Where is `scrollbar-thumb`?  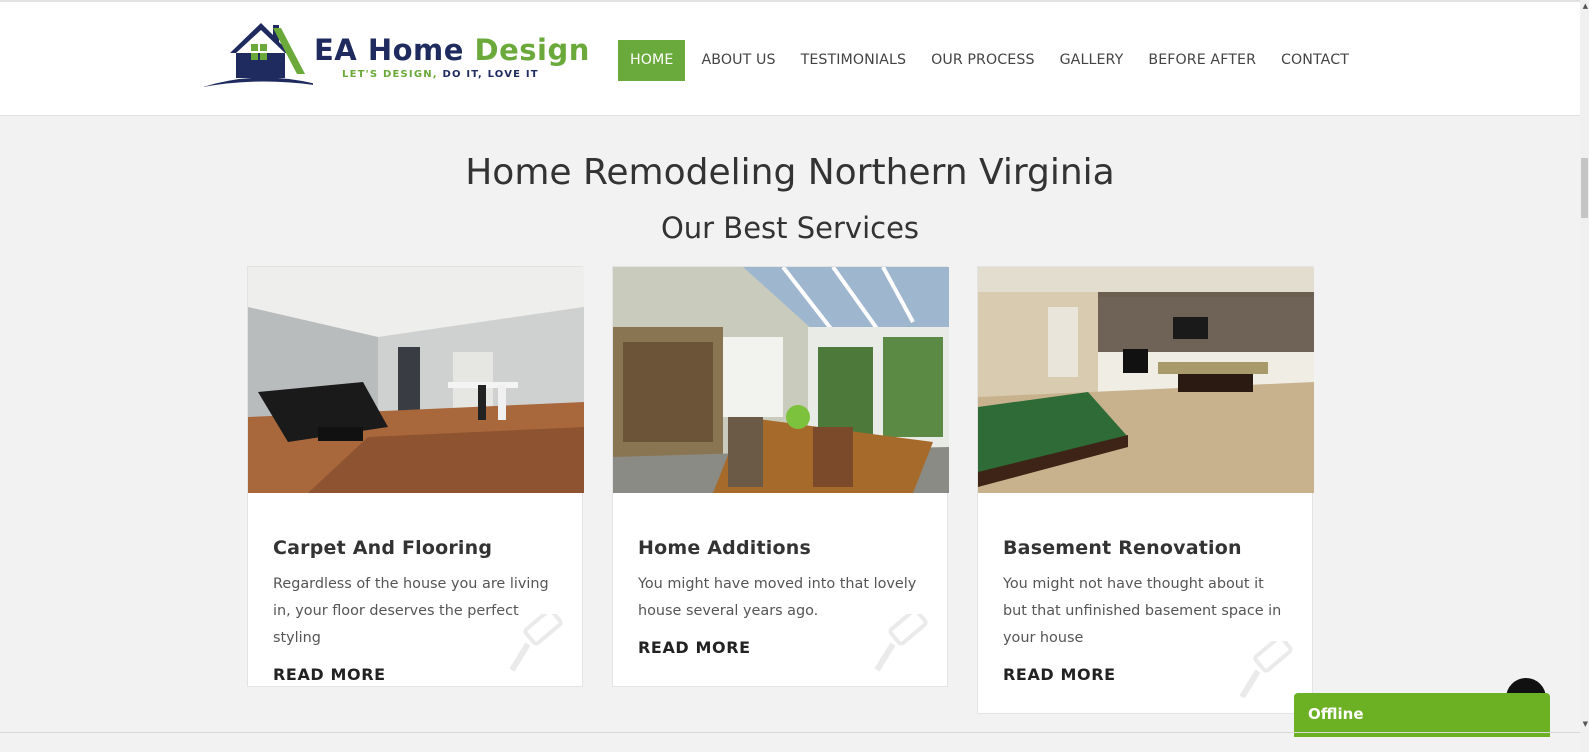 scrollbar-thumb is located at coordinates (1584, 188).